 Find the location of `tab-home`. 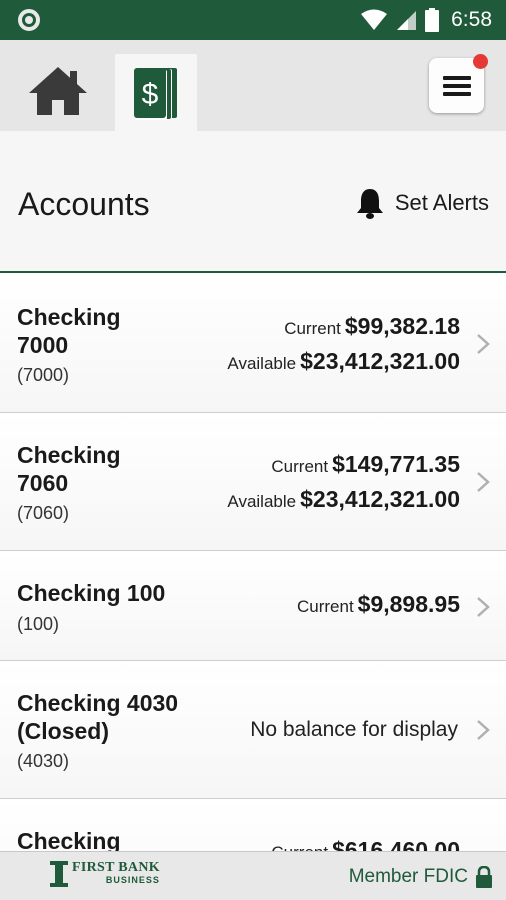

tab-home is located at coordinates (58, 91).